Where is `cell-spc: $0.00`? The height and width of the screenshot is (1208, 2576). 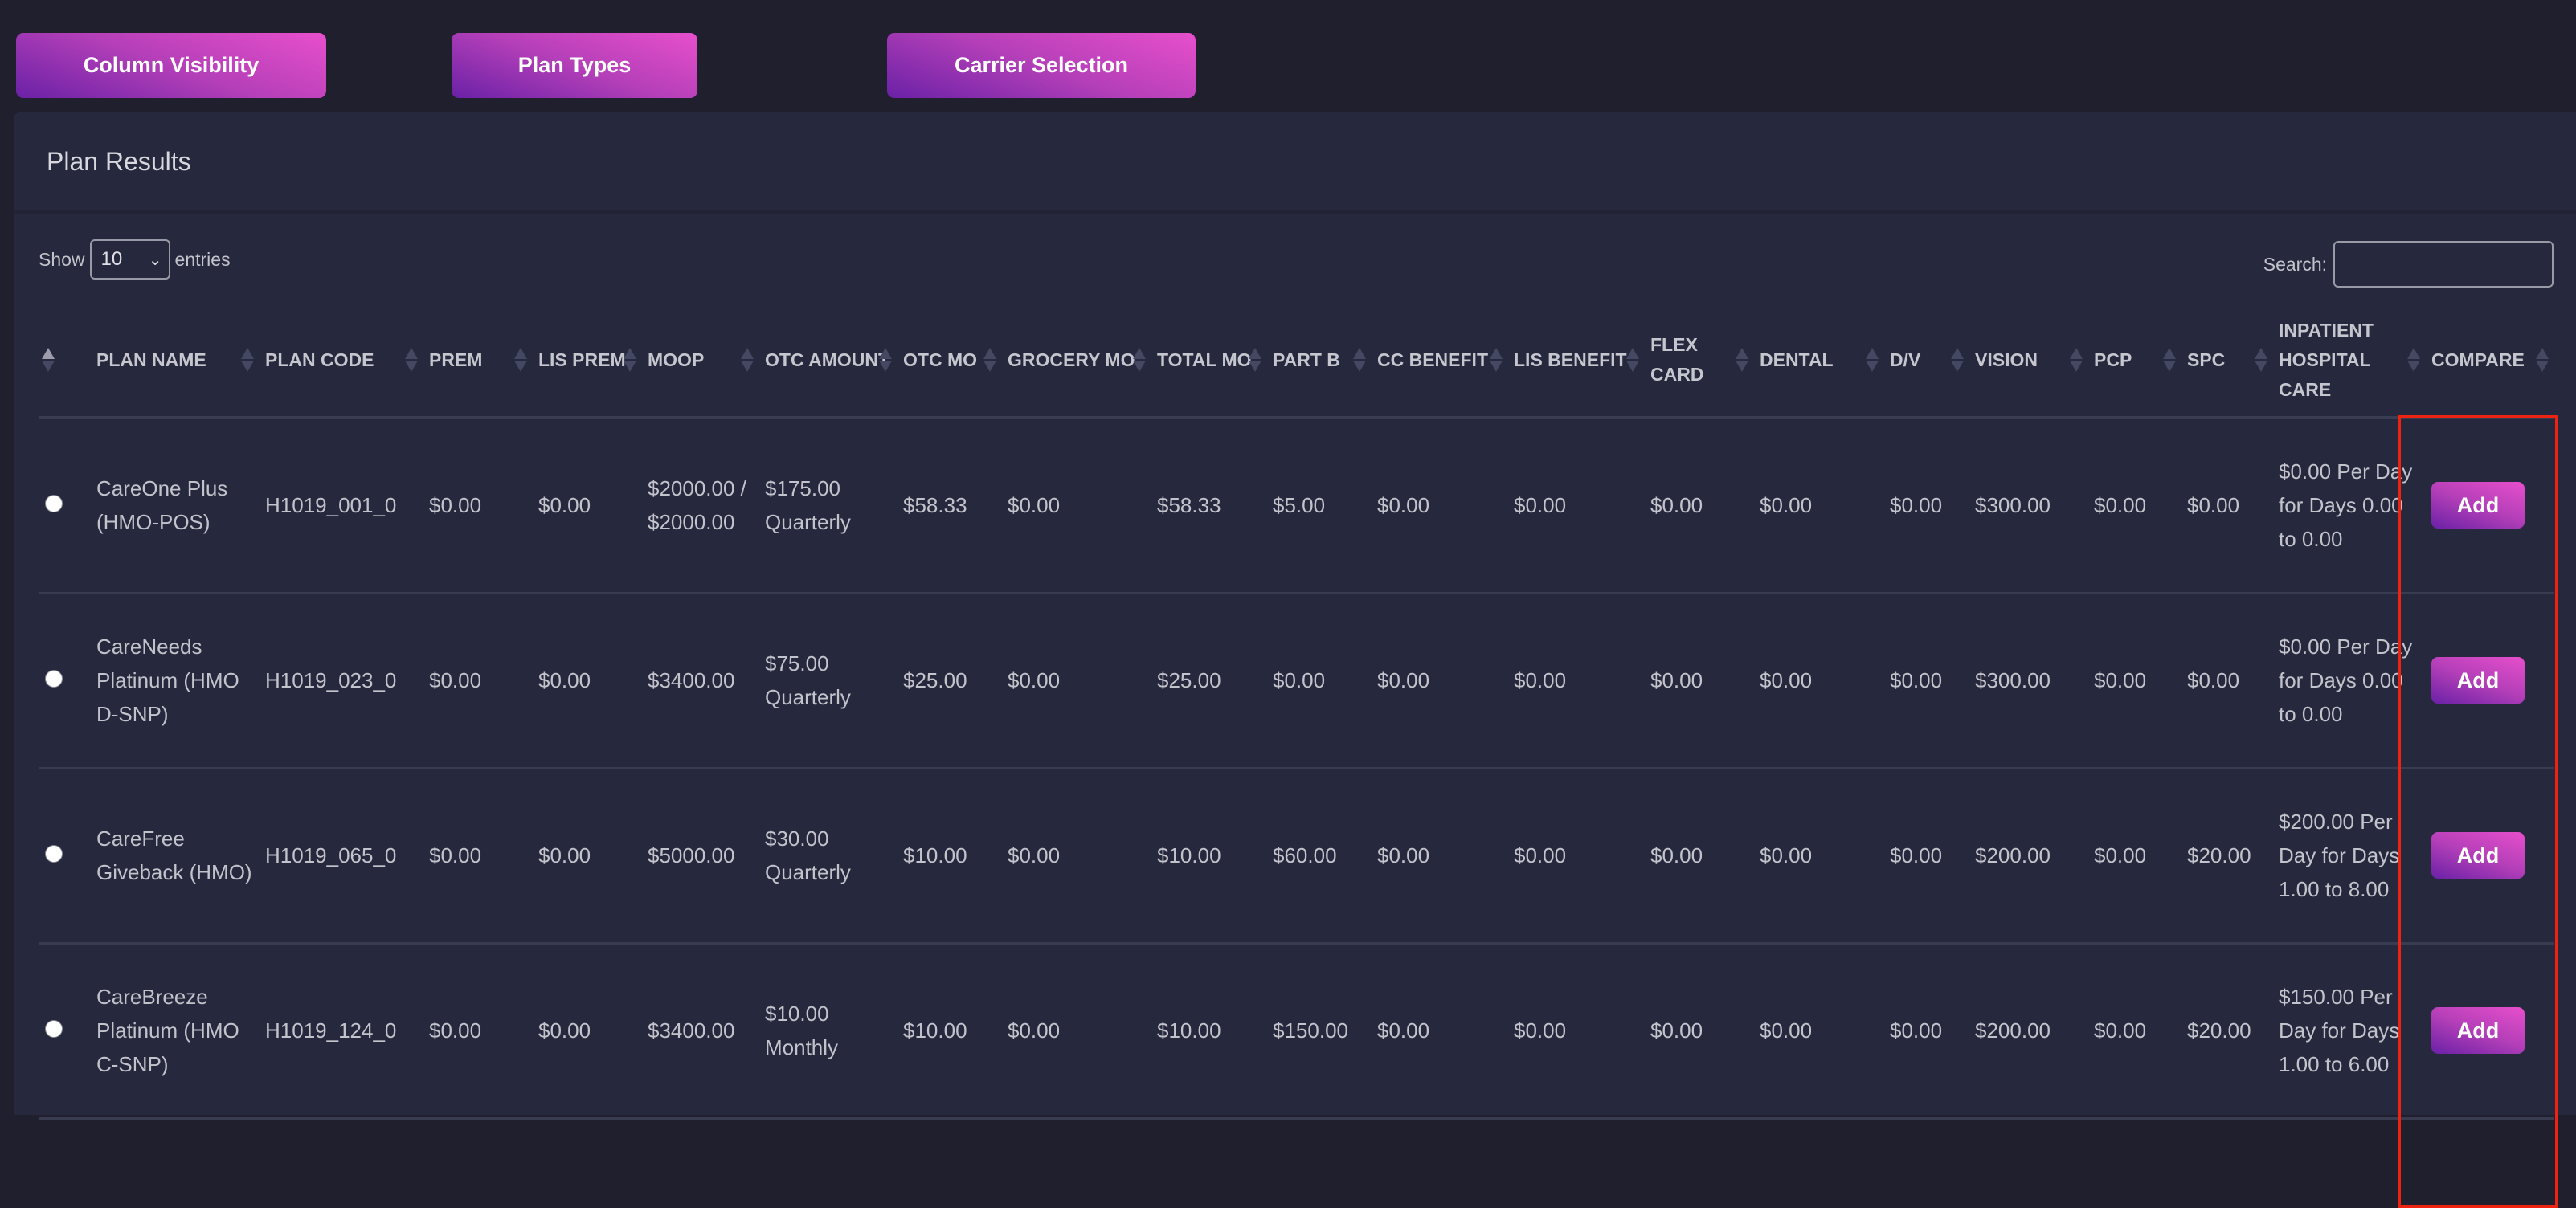
cell-spc: $0.00 is located at coordinates (2227, 506).